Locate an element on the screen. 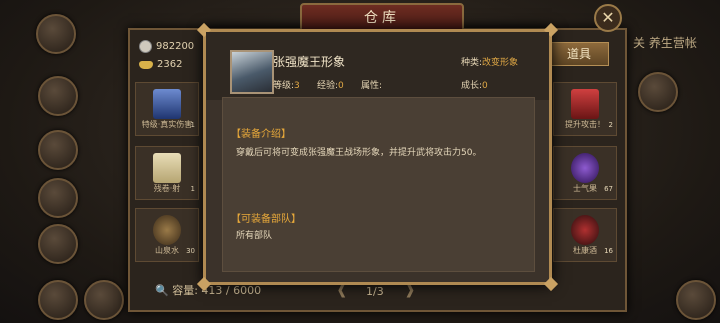 The image size is (720, 323). close-button: ✕ is located at coordinates (608, 18).